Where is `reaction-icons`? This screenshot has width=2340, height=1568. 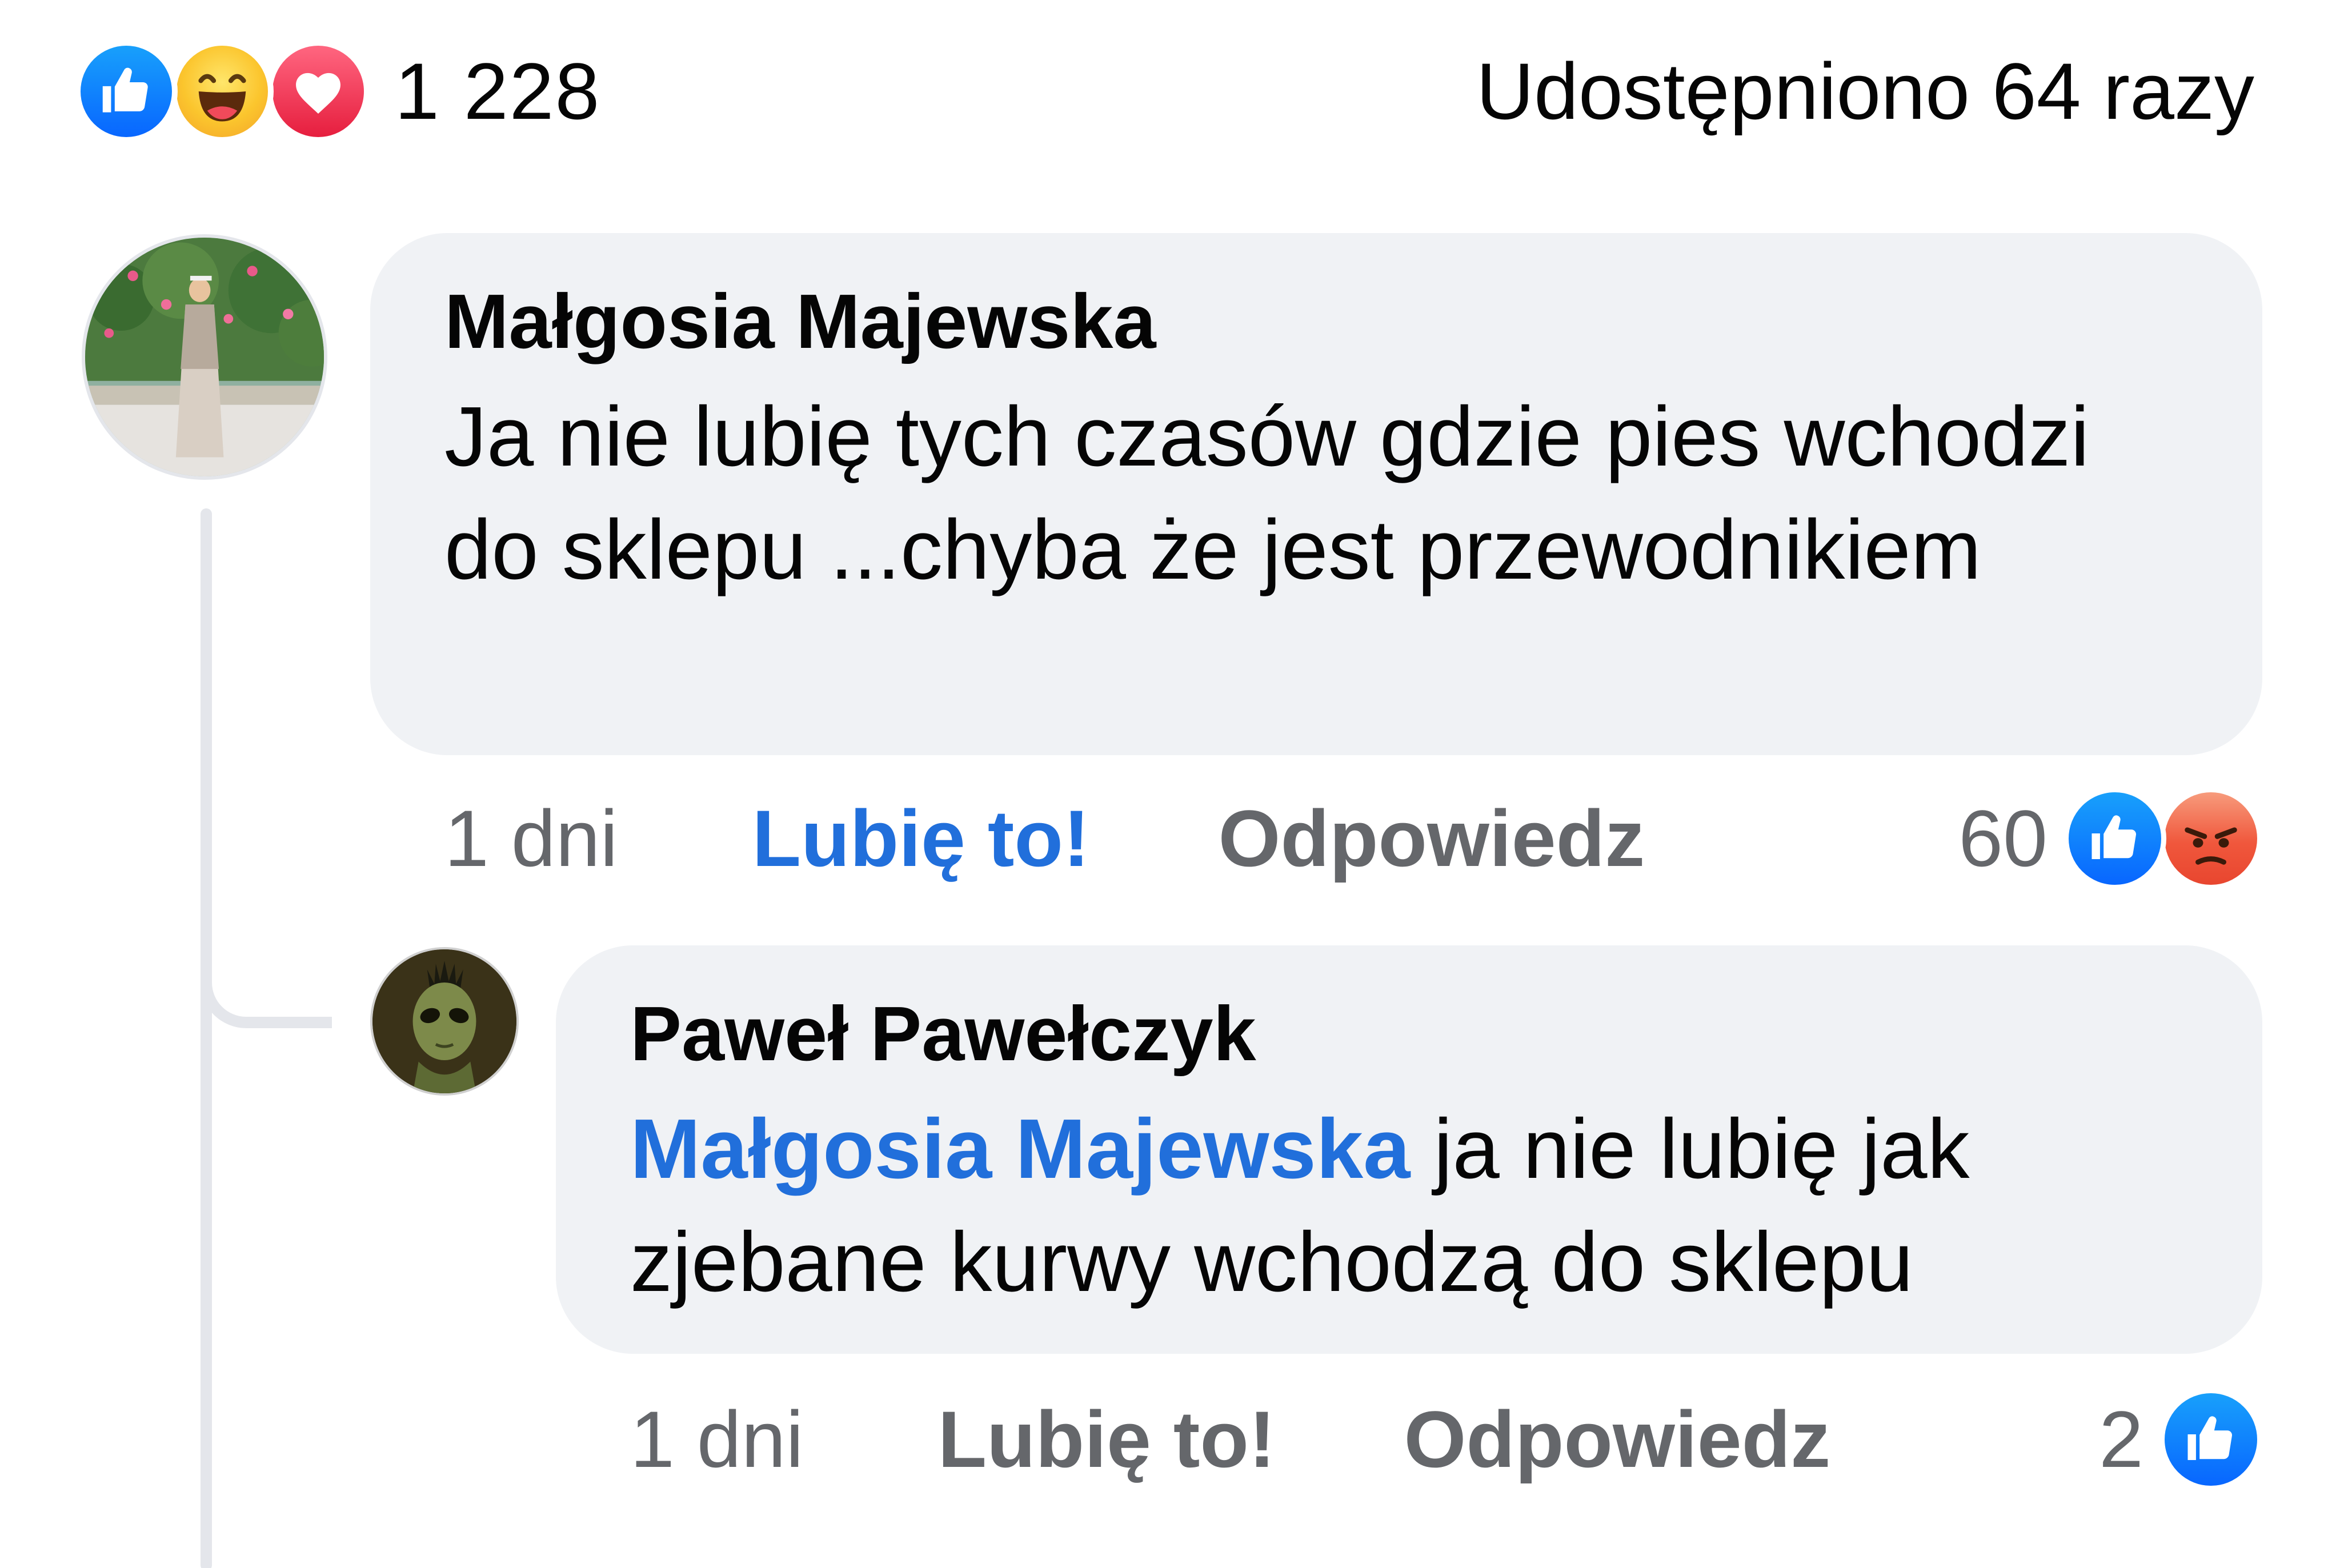 reaction-icons is located at coordinates (222, 92).